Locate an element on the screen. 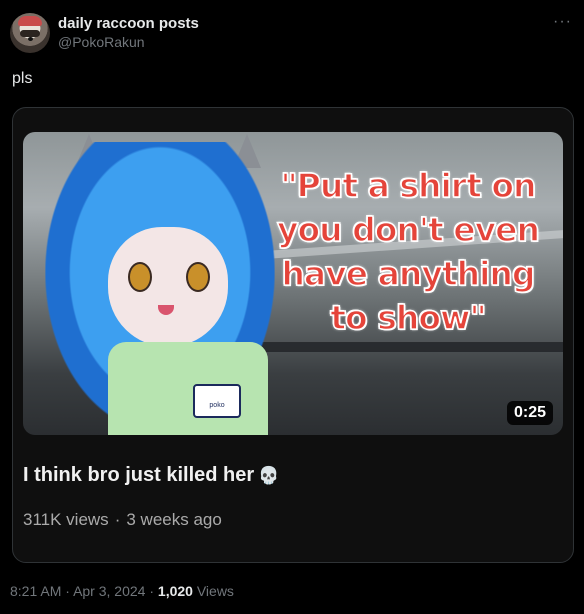 This screenshot has width=584, height=614. display-name: daily raccoon posts is located at coordinates (128, 24).